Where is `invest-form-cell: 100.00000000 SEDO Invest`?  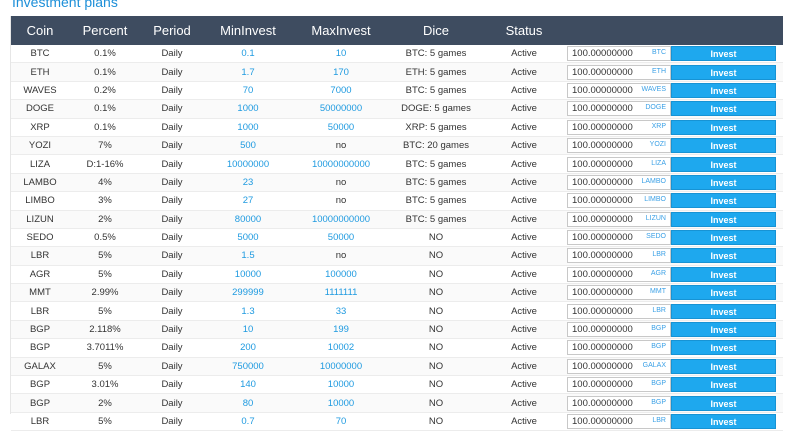
invest-form-cell: 100.00000000 SEDO Invest is located at coordinates (674, 238).